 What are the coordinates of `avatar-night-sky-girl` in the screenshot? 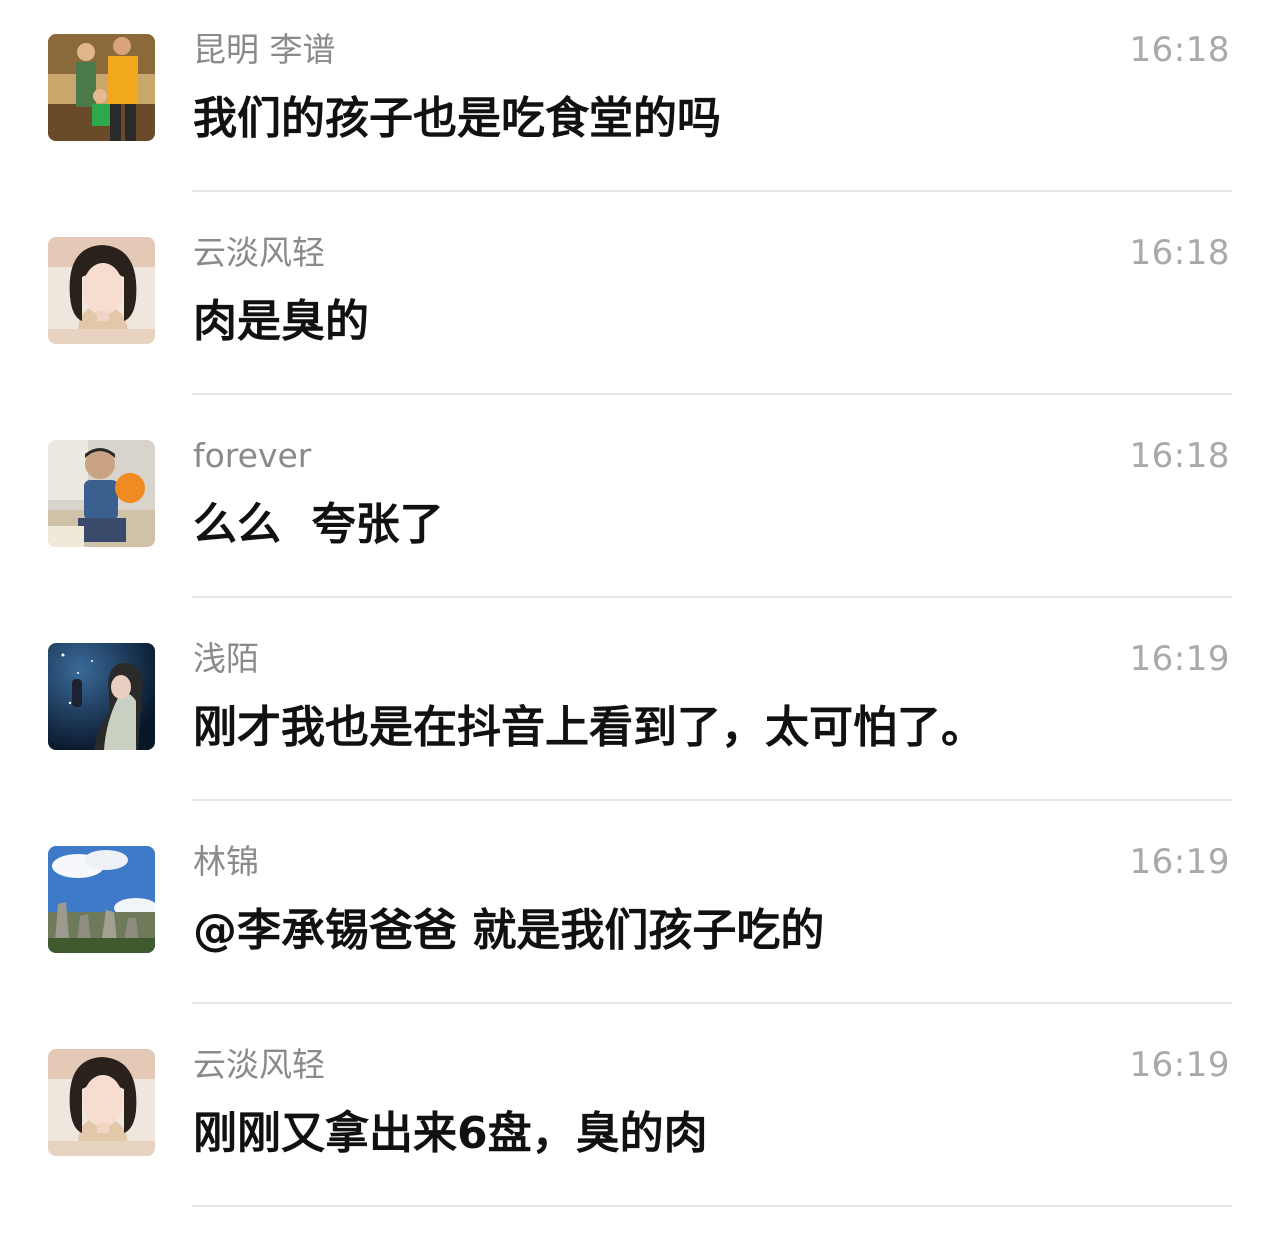 It's located at (101, 696).